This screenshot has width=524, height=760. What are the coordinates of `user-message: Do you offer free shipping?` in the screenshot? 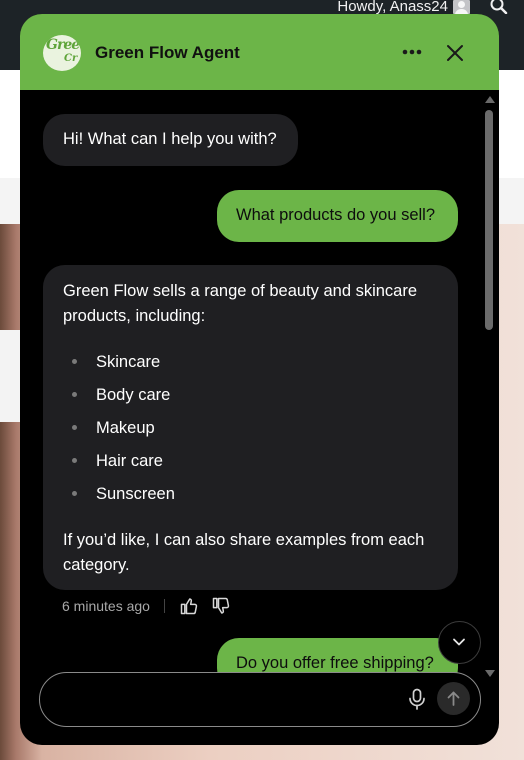 It's located at (337, 657).